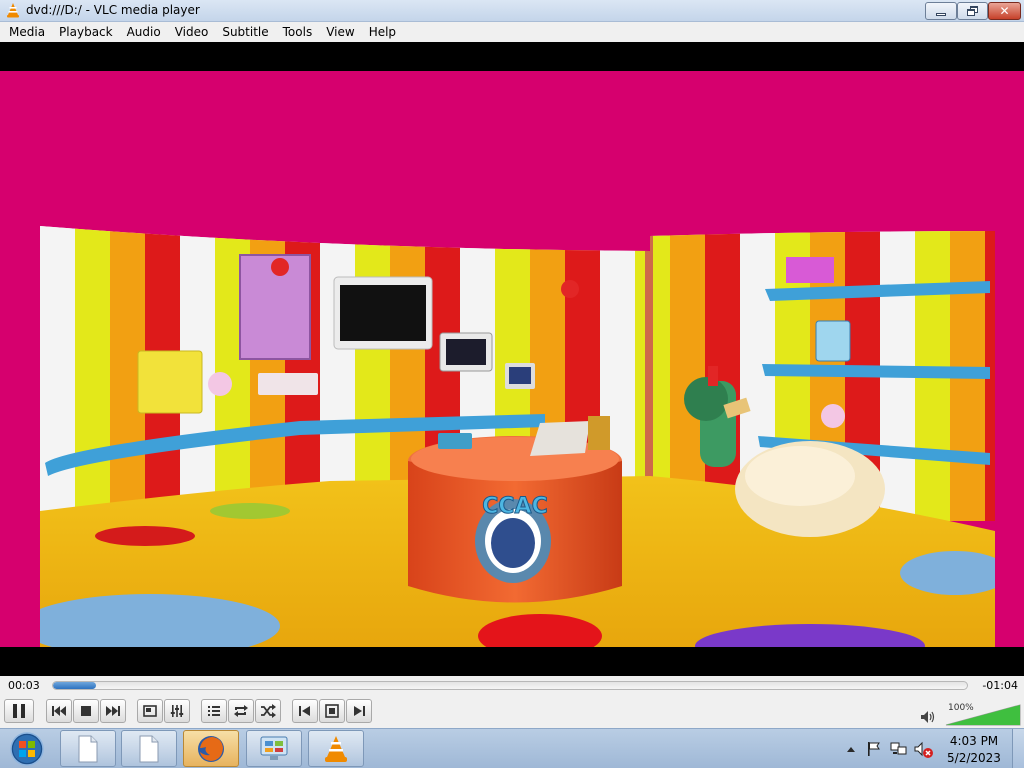  What do you see at coordinates (928, 717) in the screenshot?
I see `speaker-icon` at bounding box center [928, 717].